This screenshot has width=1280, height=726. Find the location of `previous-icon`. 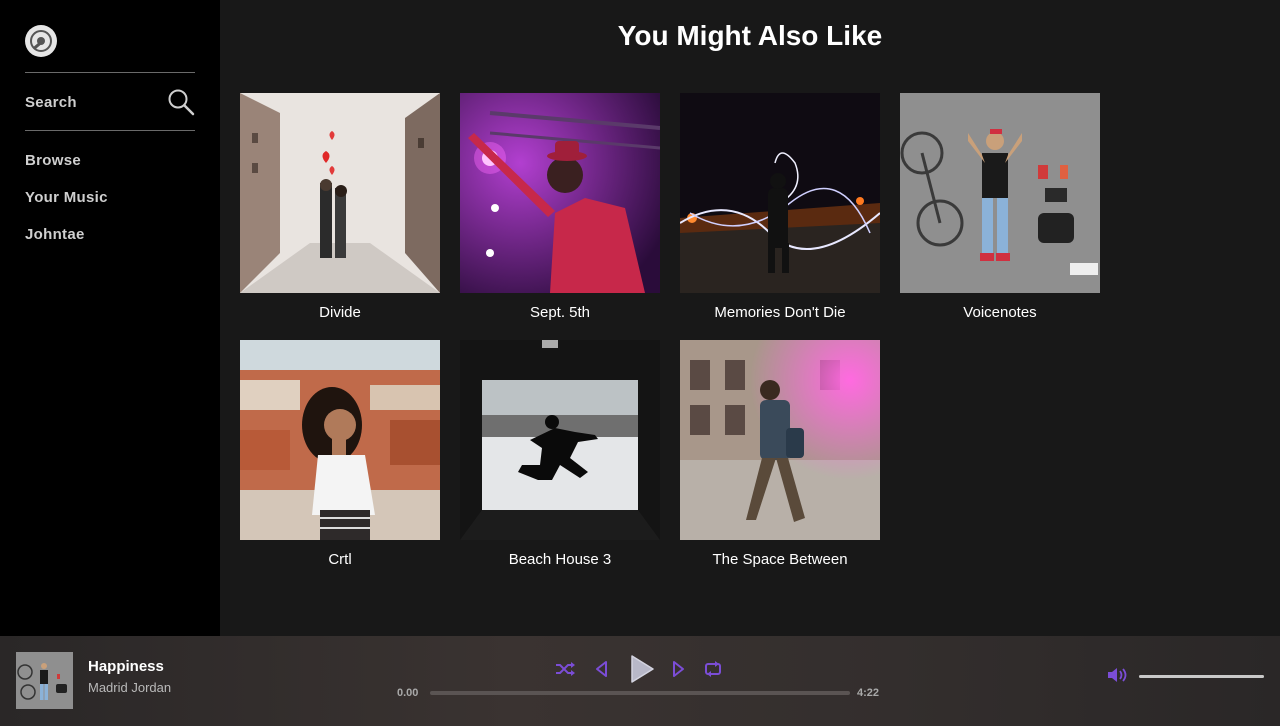

previous-icon is located at coordinates (601, 669).